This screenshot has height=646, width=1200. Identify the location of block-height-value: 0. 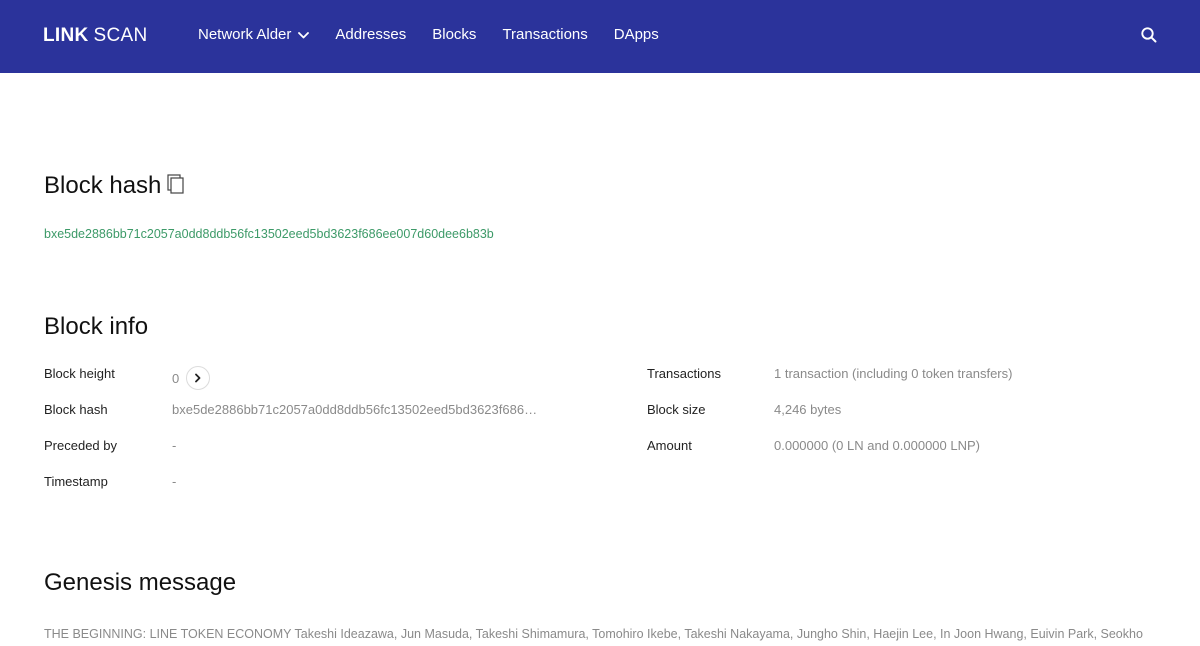
(176, 378).